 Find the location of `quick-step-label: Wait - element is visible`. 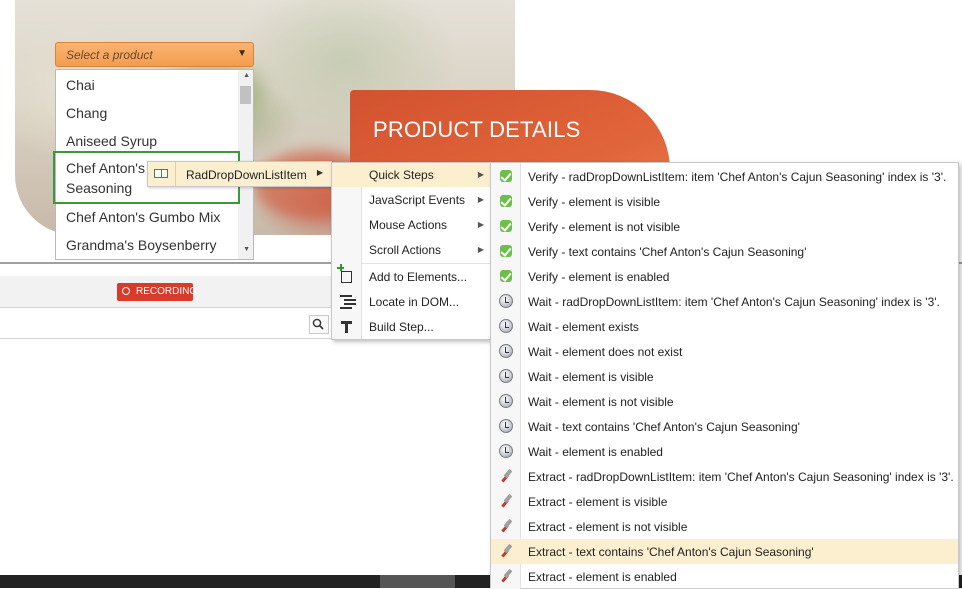

quick-step-label: Wait - element is visible is located at coordinates (591, 377).